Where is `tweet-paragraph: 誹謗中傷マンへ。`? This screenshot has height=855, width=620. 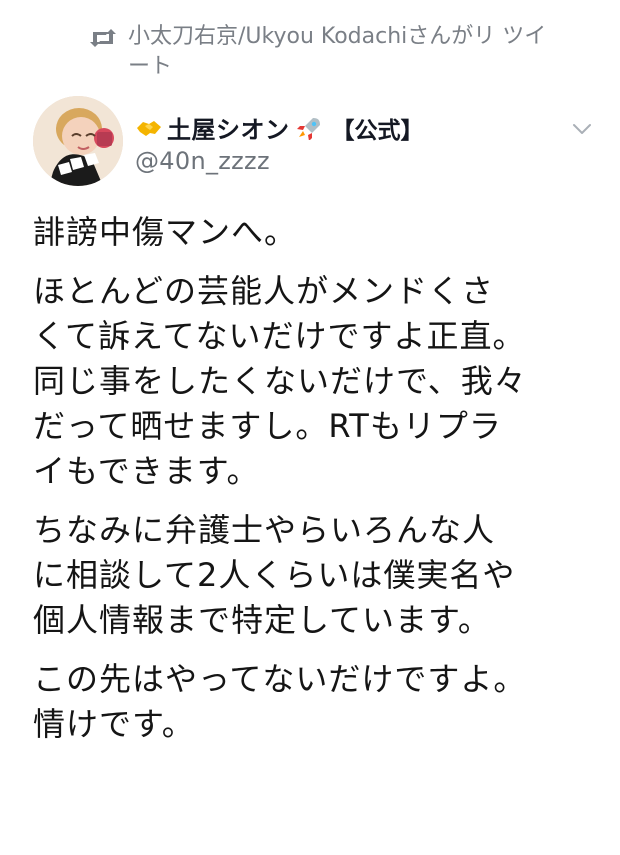 tweet-paragraph: 誹謗中傷マンへ。 is located at coordinates (165, 232).